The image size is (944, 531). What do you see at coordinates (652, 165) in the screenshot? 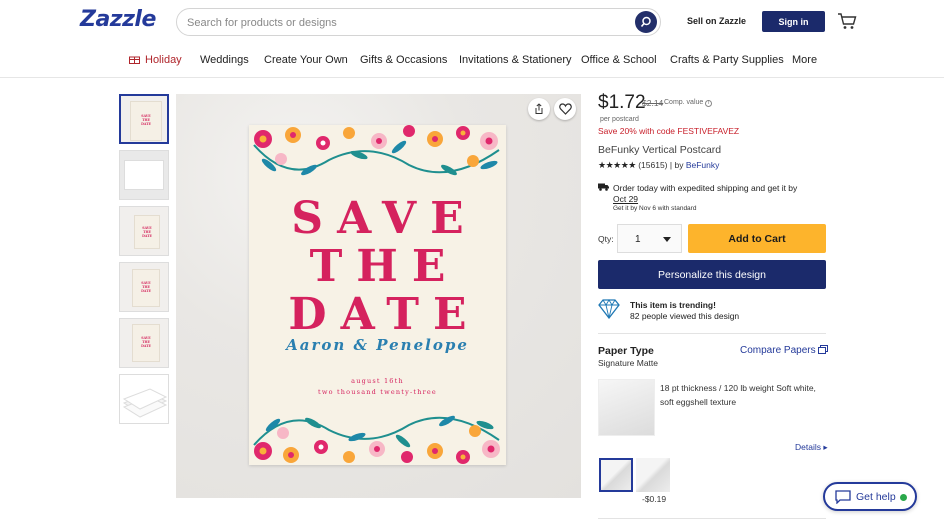
I see `review-count: (15615)` at bounding box center [652, 165].